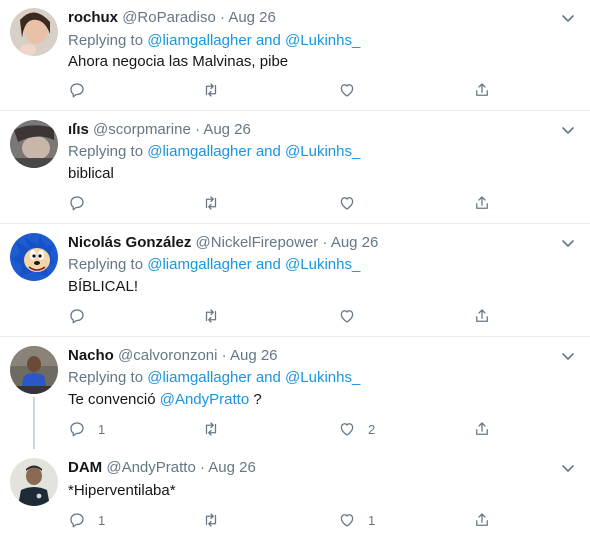  What do you see at coordinates (204, 399) in the screenshot?
I see `mention-link: @AndyPratto` at bounding box center [204, 399].